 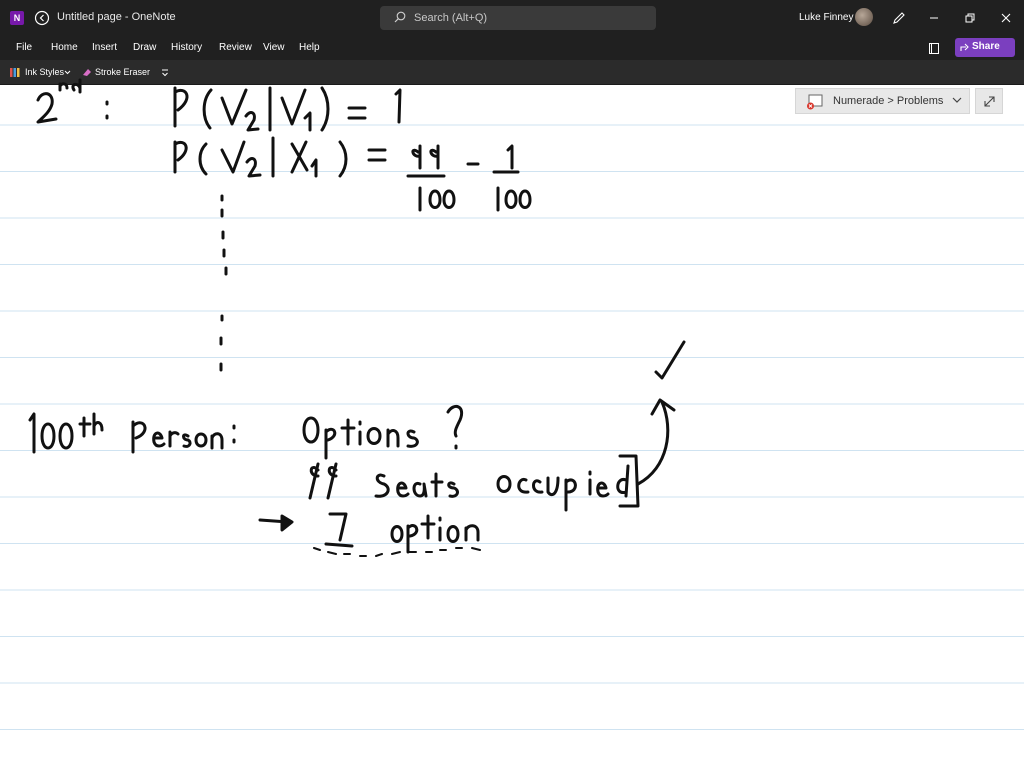 I want to click on ink-line2, so click(x=352, y=174).